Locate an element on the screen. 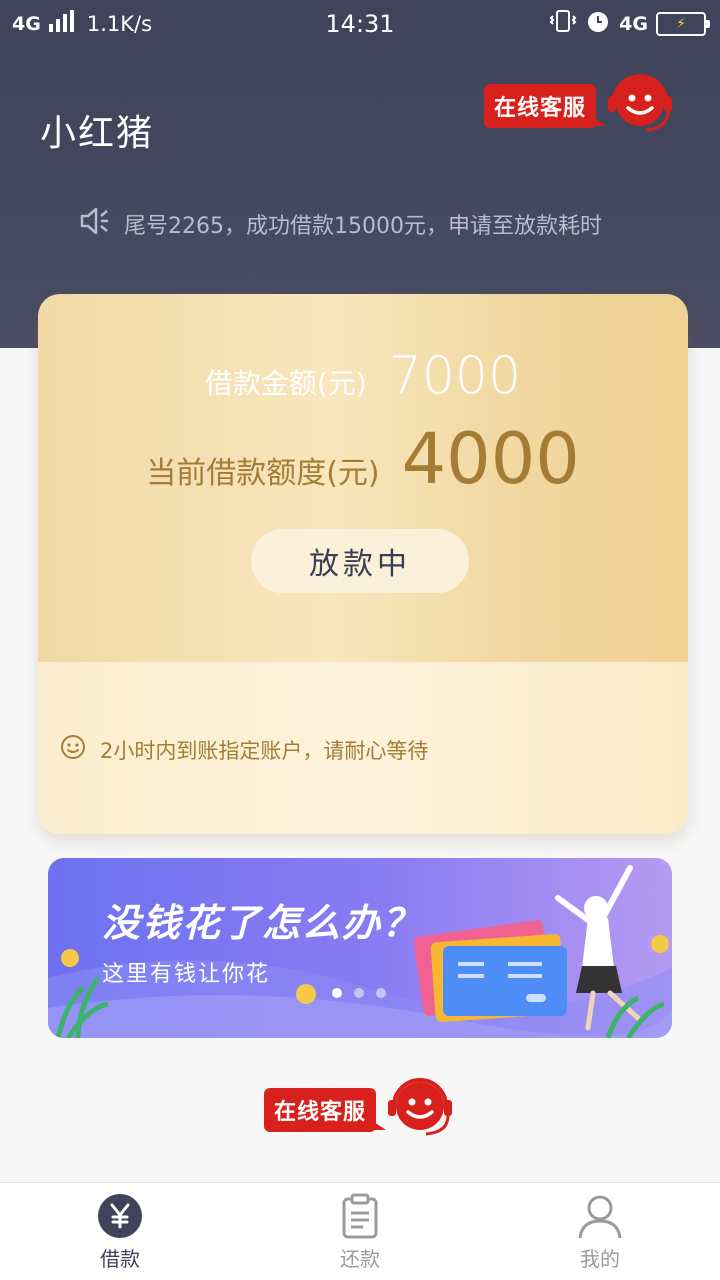 The width and height of the screenshot is (720, 1280). notice-bar: 尾号2265，成功借款15000元，申请至放款耗时 is located at coordinates (341, 224).